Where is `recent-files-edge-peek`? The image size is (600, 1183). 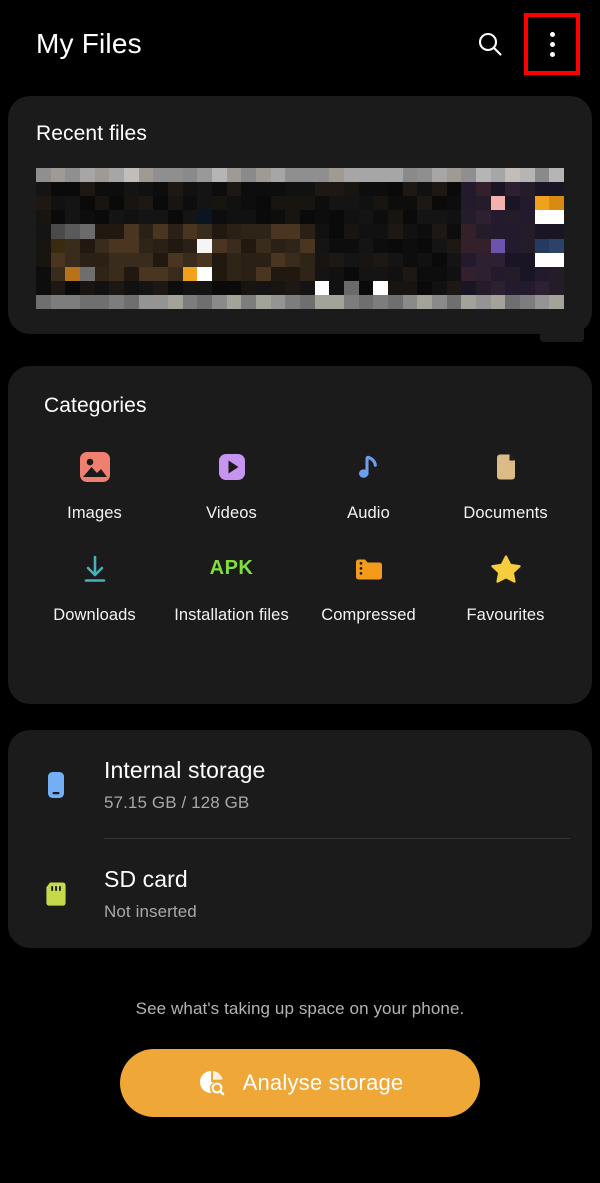 recent-files-edge-peek is located at coordinates (562, 331).